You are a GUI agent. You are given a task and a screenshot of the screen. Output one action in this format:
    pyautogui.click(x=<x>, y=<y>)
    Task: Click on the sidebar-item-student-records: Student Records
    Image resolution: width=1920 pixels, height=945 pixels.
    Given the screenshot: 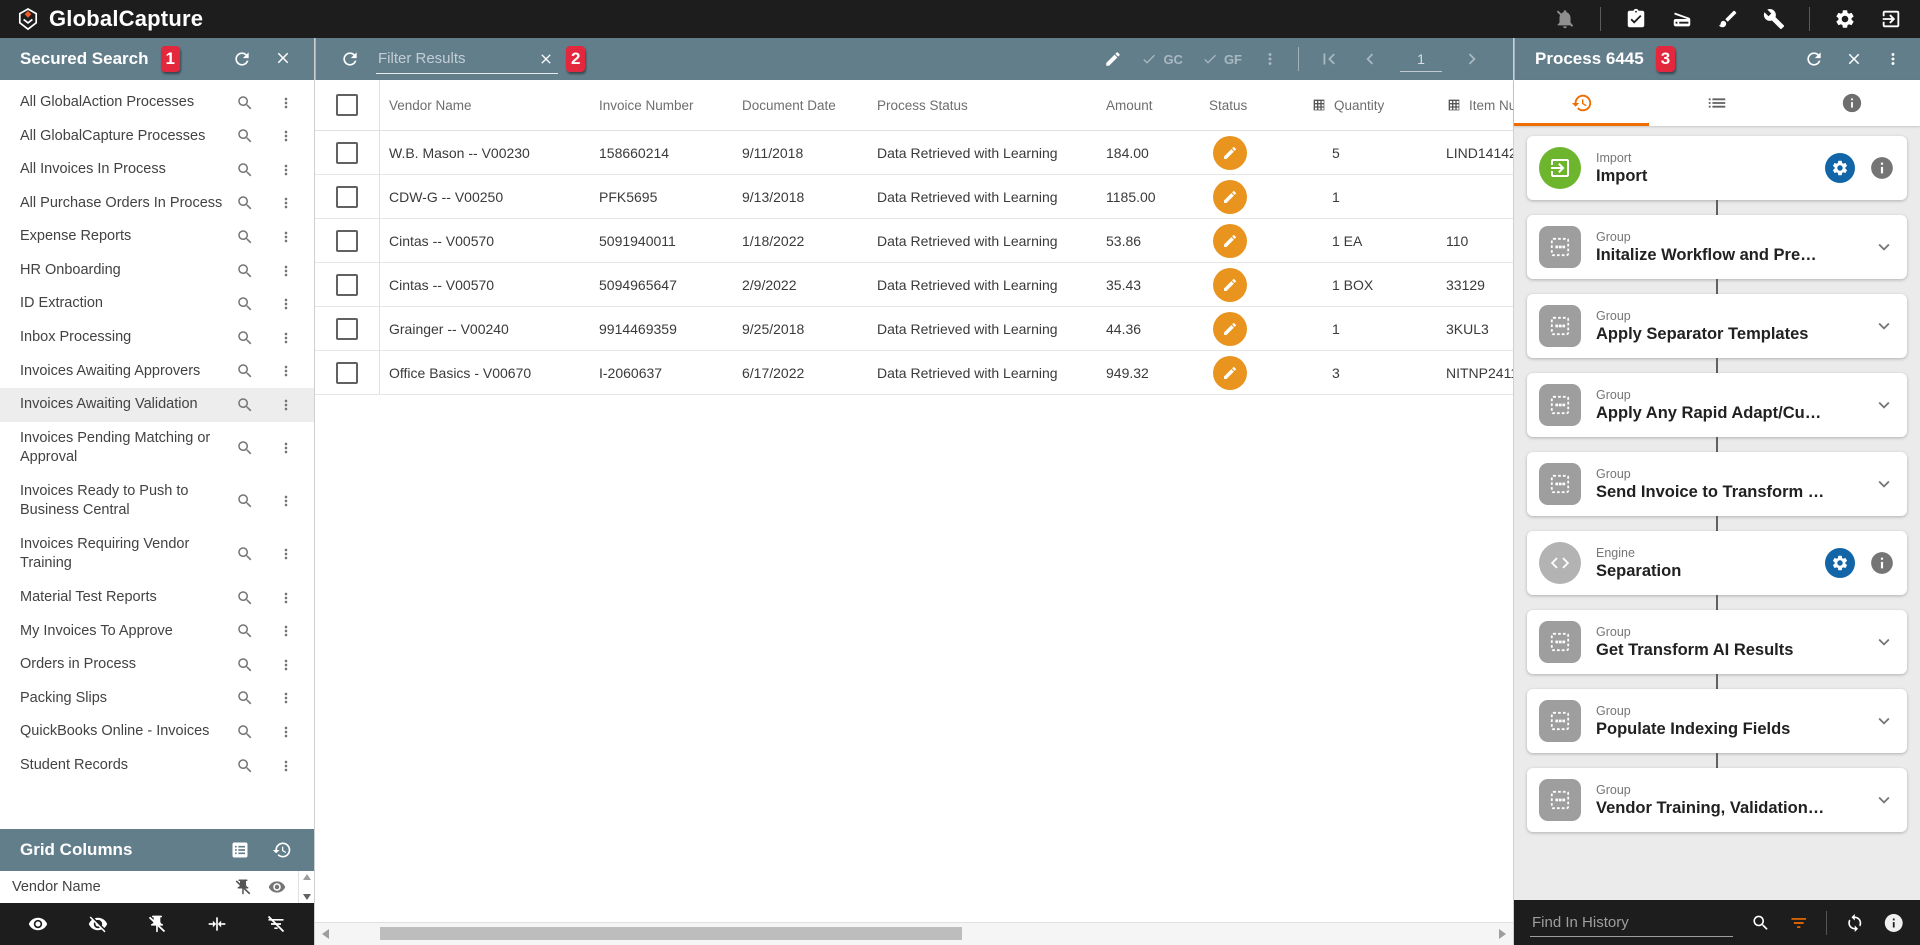 What is the action you would take?
    pyautogui.click(x=157, y=766)
    